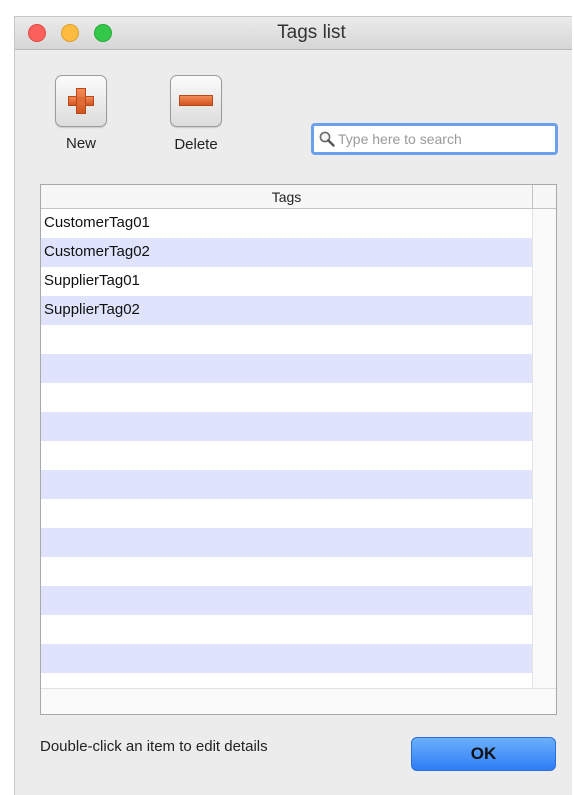 The width and height of the screenshot is (574, 795). What do you see at coordinates (196, 144) in the screenshot?
I see `delete-button-label: Delete` at bounding box center [196, 144].